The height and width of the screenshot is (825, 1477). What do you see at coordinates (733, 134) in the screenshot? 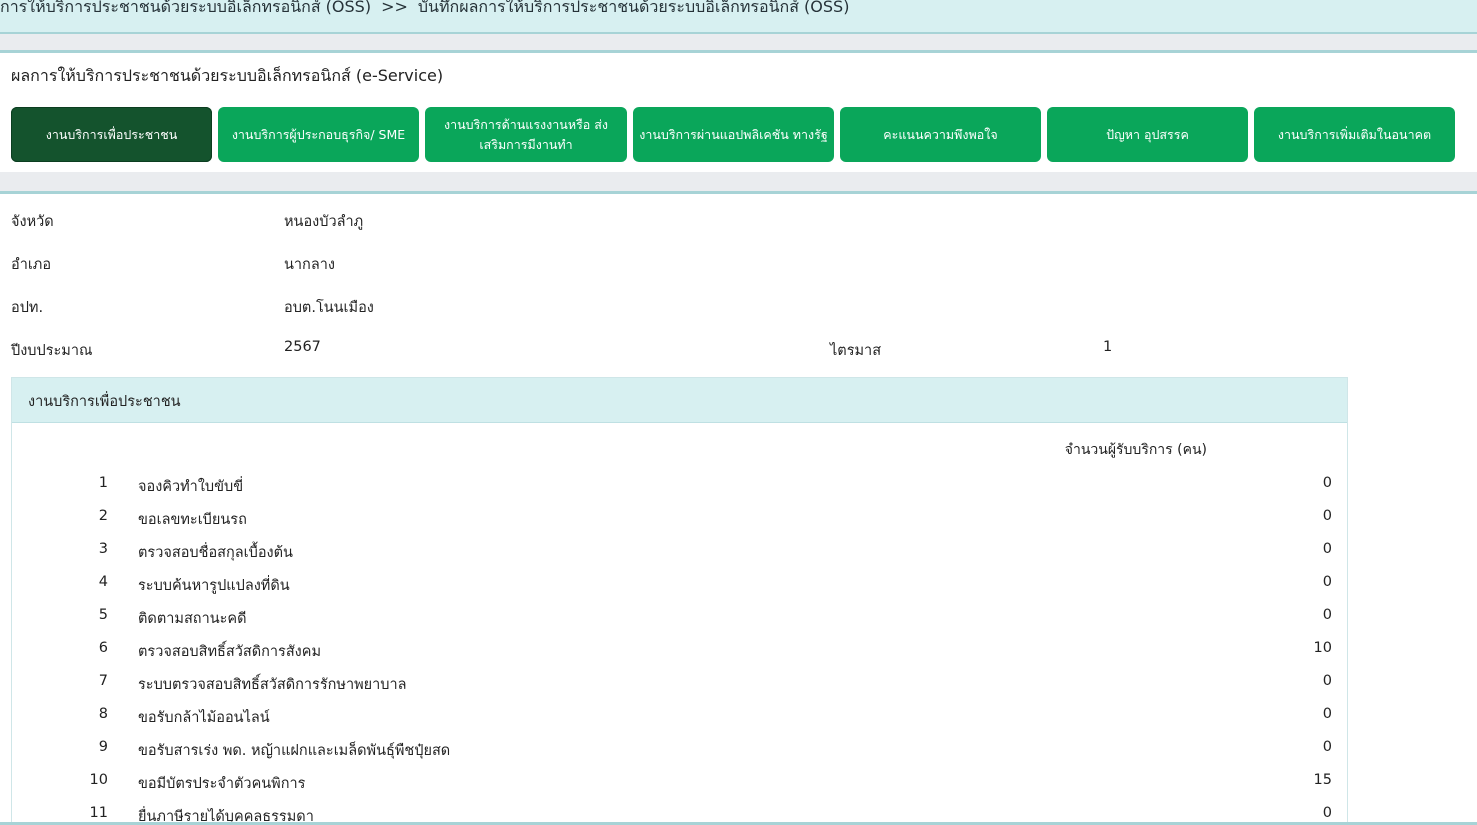
I see `tab-thangrat-app: งานบริการผ่านแอปพลิเคชัน ทางรัฐ` at bounding box center [733, 134].